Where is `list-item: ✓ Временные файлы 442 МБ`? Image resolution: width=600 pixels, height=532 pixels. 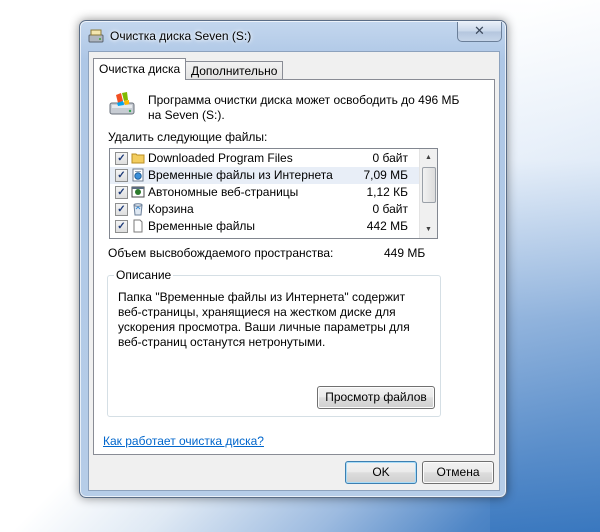
list-item: ✓ Временные файлы 442 МБ is located at coordinates (265, 226).